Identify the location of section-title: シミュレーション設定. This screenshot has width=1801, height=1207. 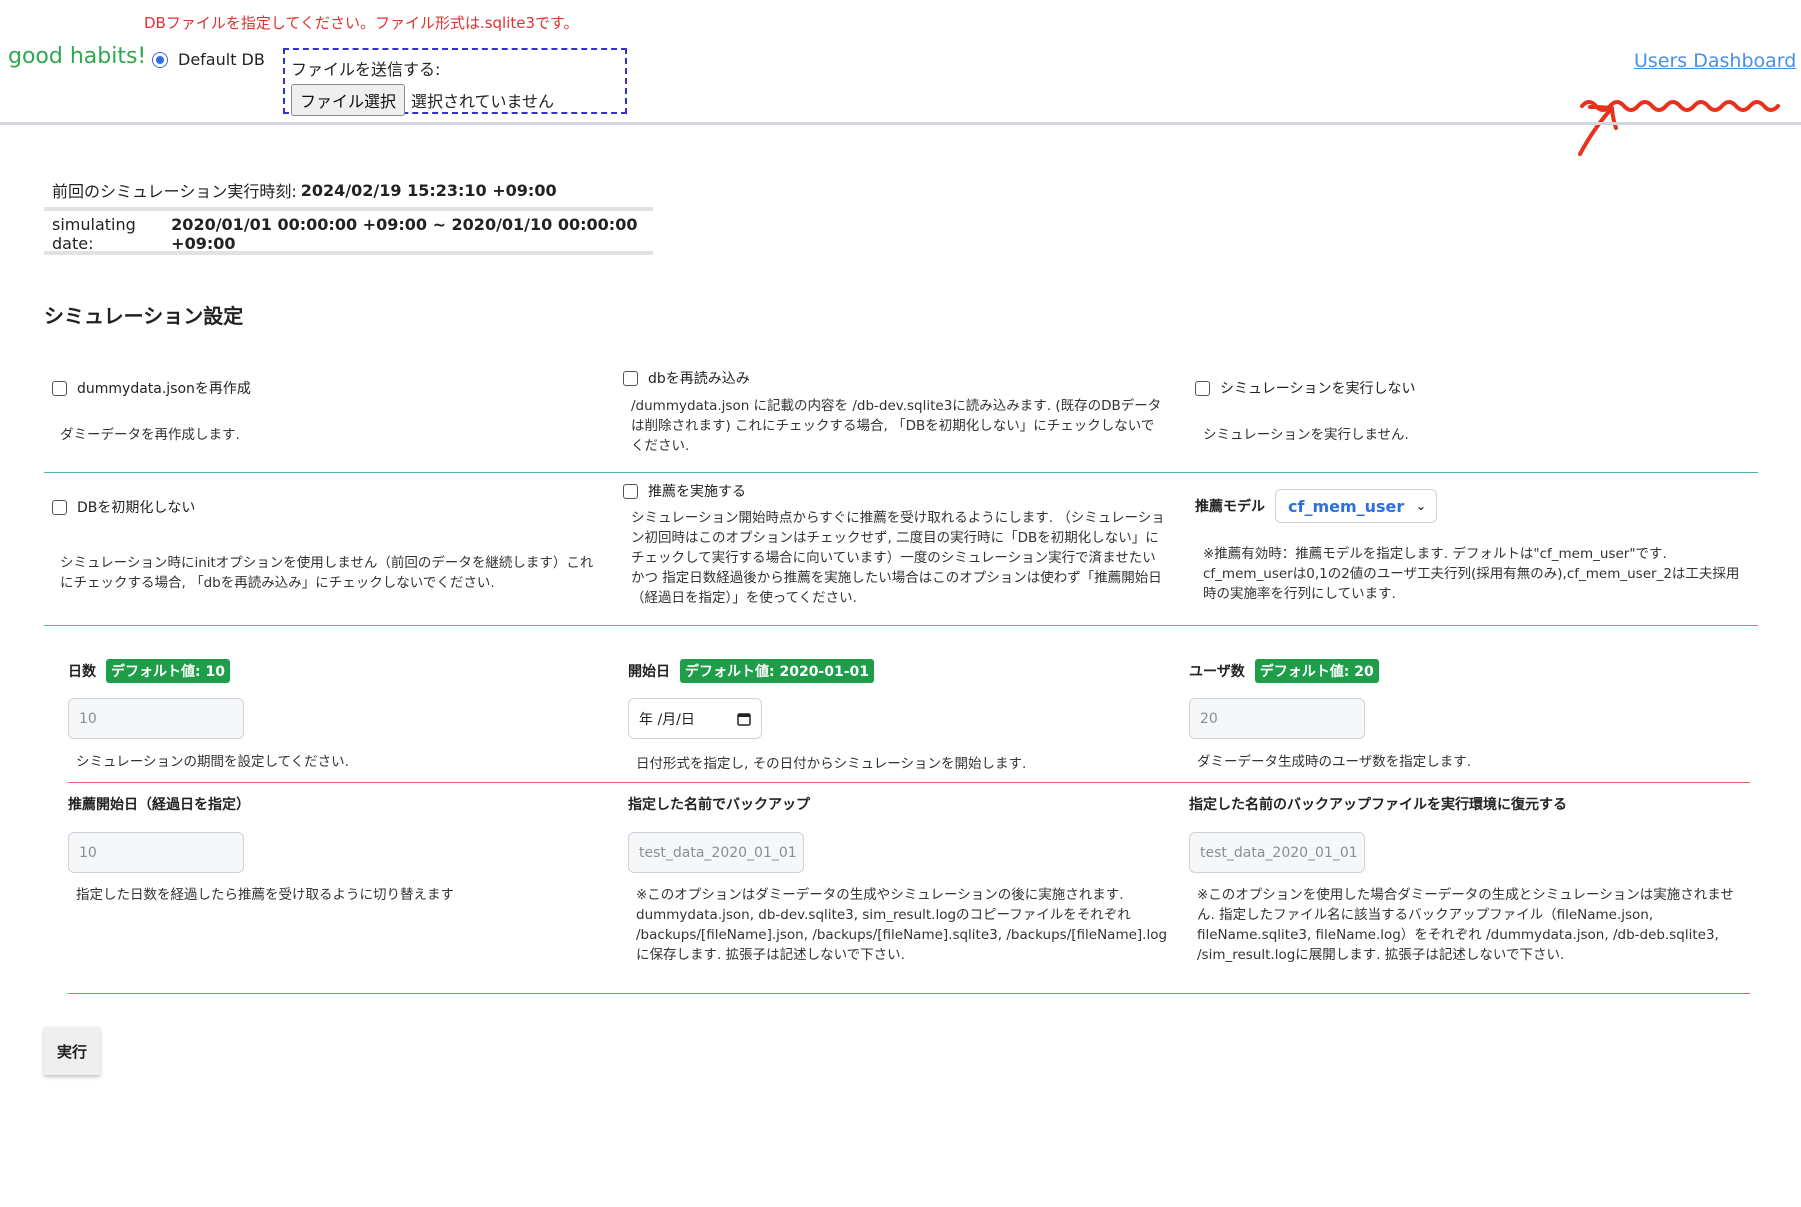
(144, 316).